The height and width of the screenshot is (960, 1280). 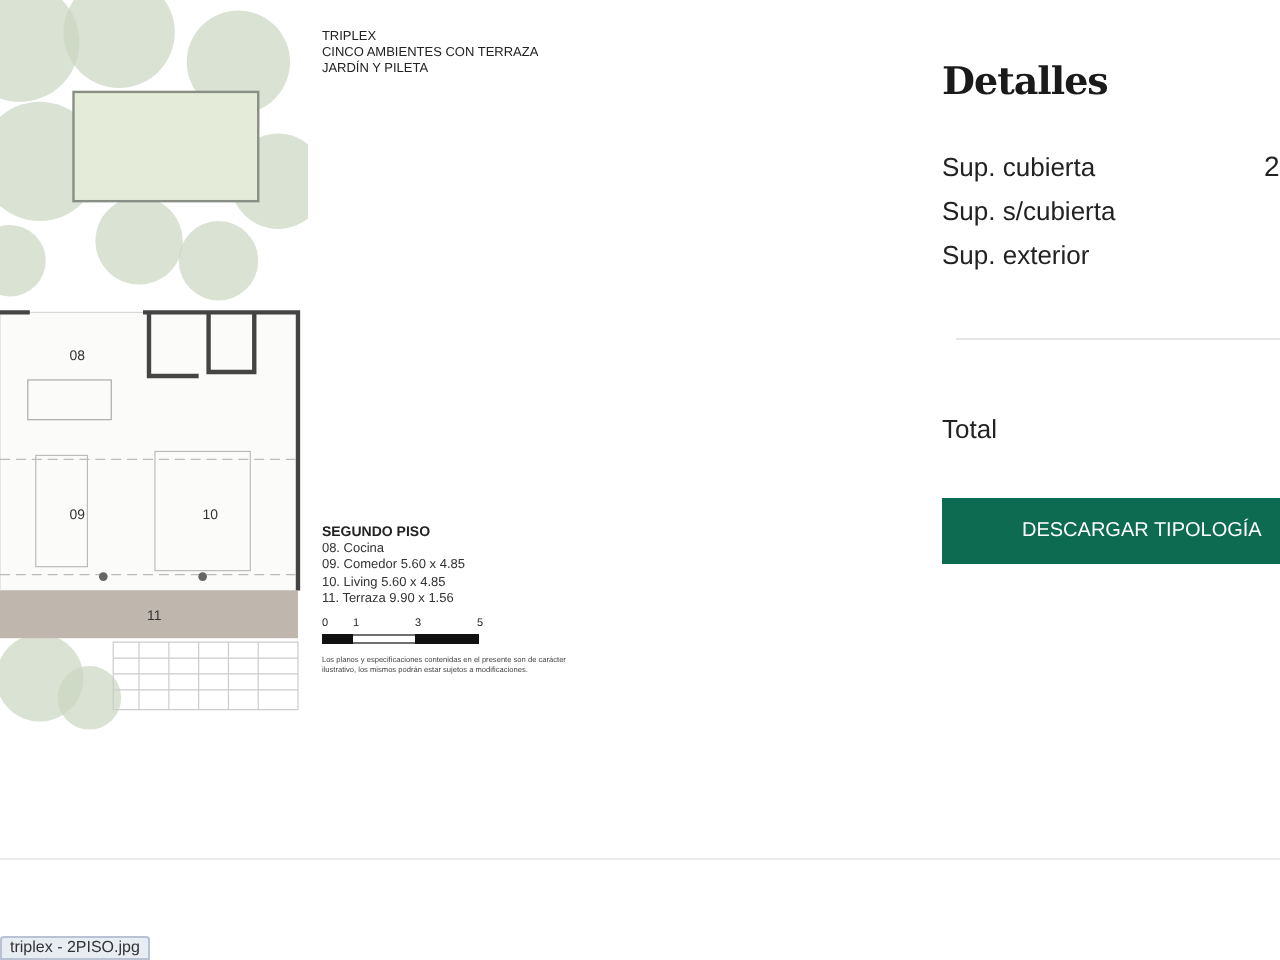 What do you see at coordinates (1026, 82) in the screenshot?
I see `details-heading: Detalles` at bounding box center [1026, 82].